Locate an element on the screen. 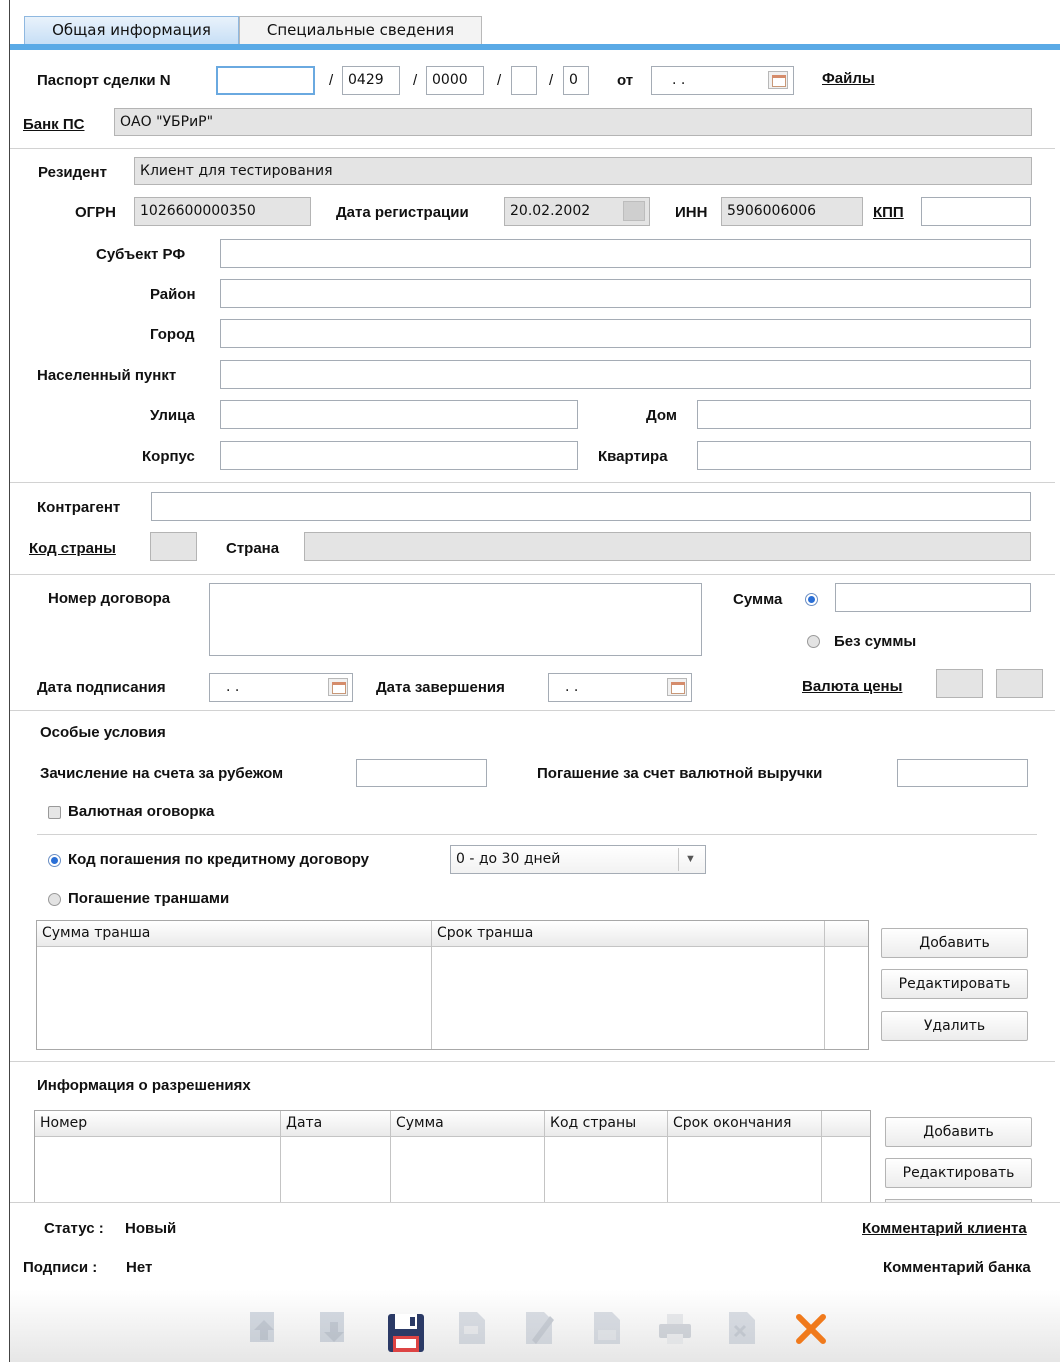  end-date-calendar-icon is located at coordinates (677, 687).